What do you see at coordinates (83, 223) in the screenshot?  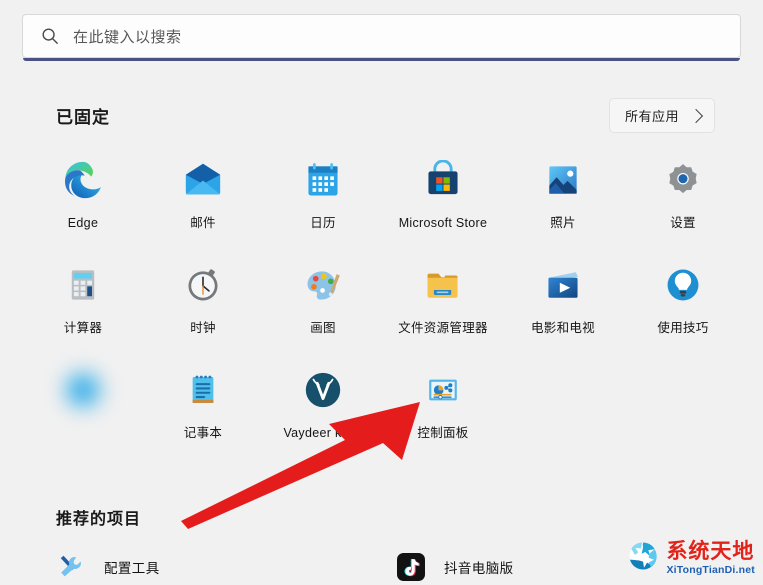 I see `app-label: Edge` at bounding box center [83, 223].